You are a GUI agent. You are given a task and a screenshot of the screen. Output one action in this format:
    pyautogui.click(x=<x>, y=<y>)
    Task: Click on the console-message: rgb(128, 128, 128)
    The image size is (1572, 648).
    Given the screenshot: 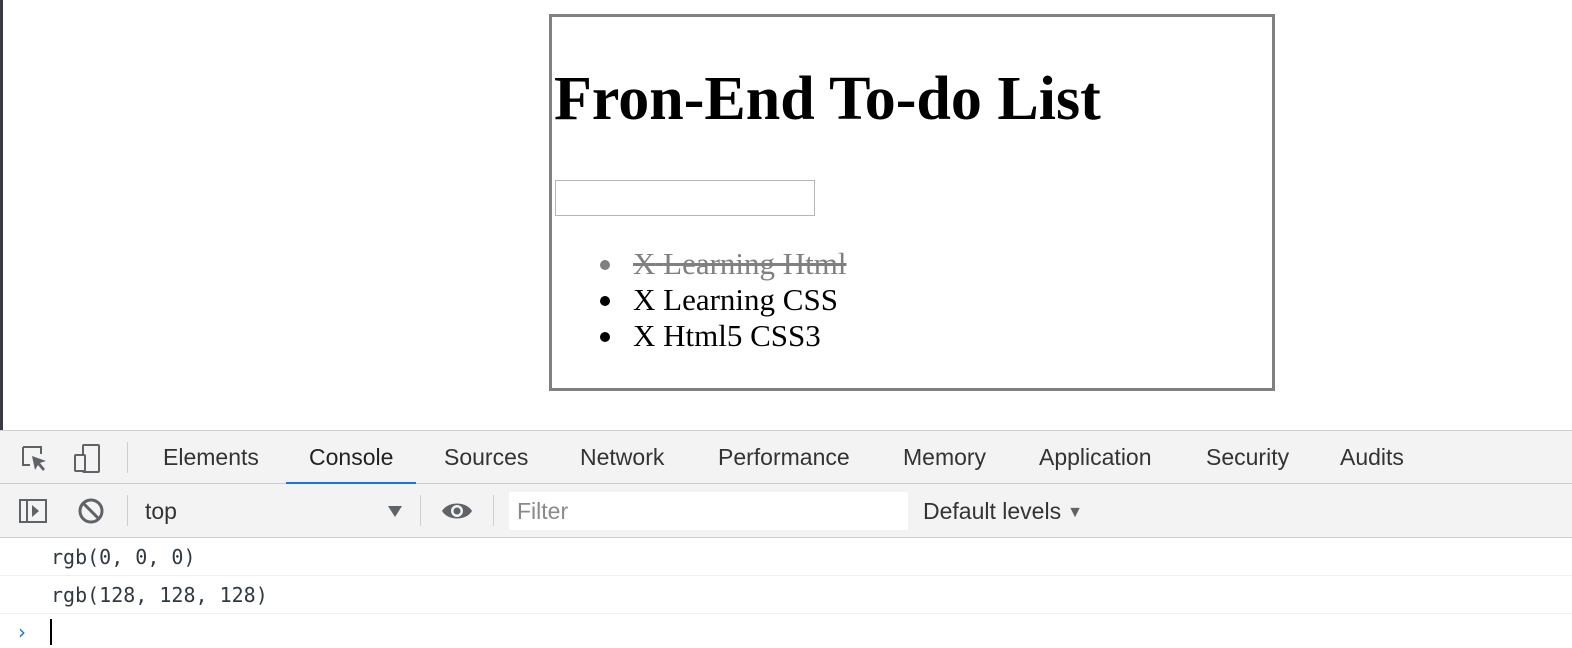 What is the action you would take?
    pyautogui.click(x=786, y=595)
    